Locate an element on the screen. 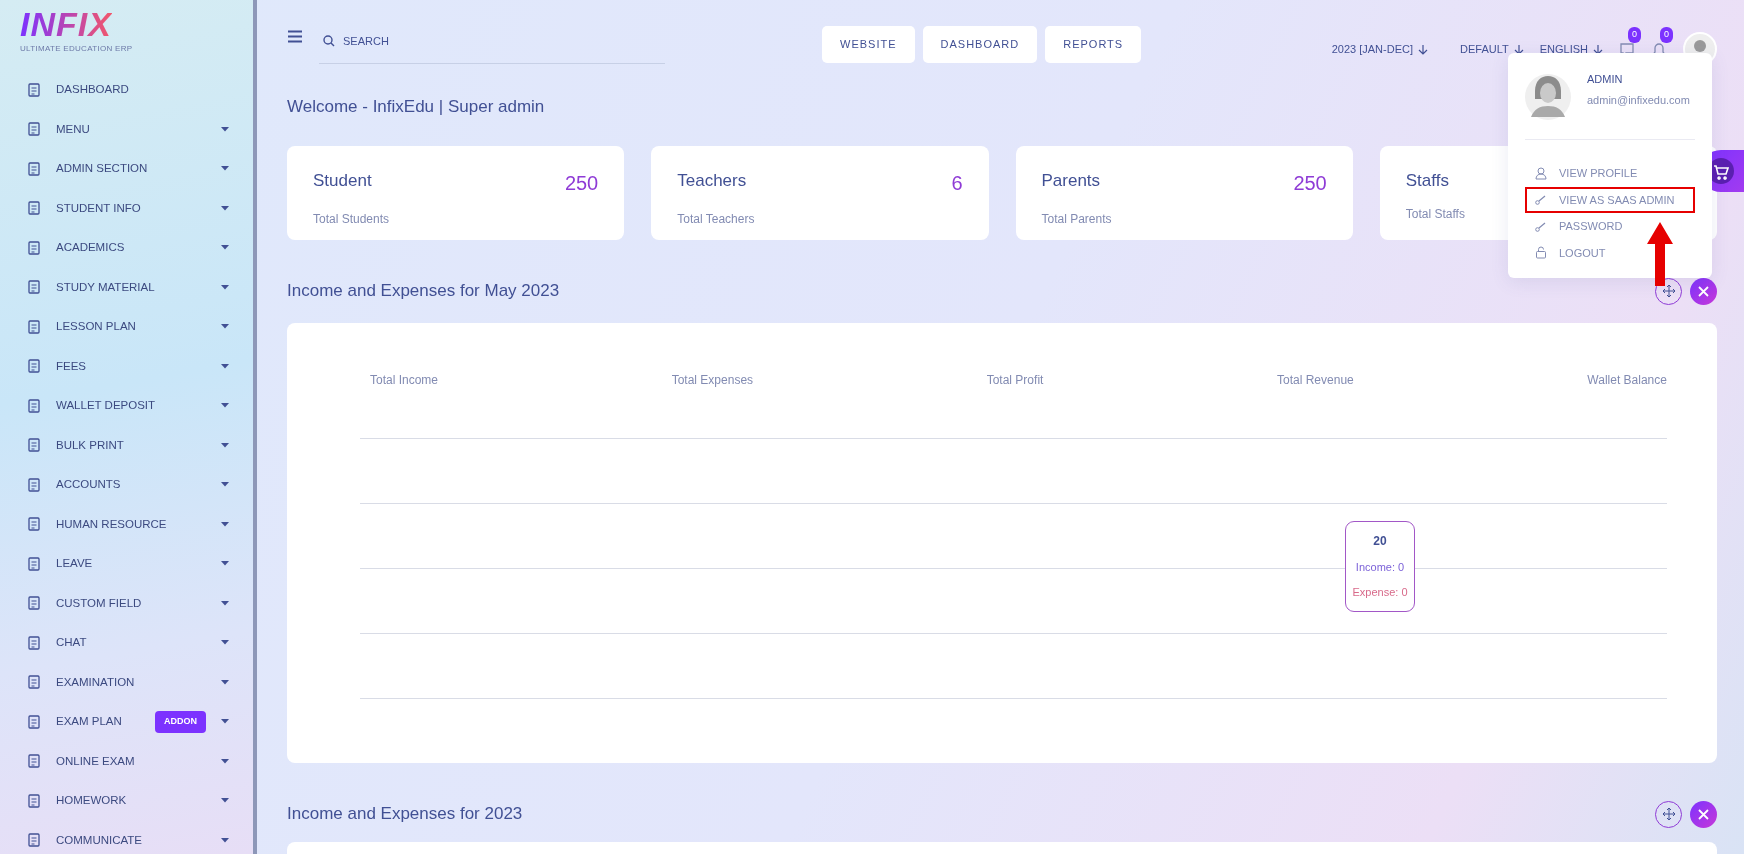 The height and width of the screenshot is (854, 1744). profile-name: ADMIN is located at coordinates (1605, 79).